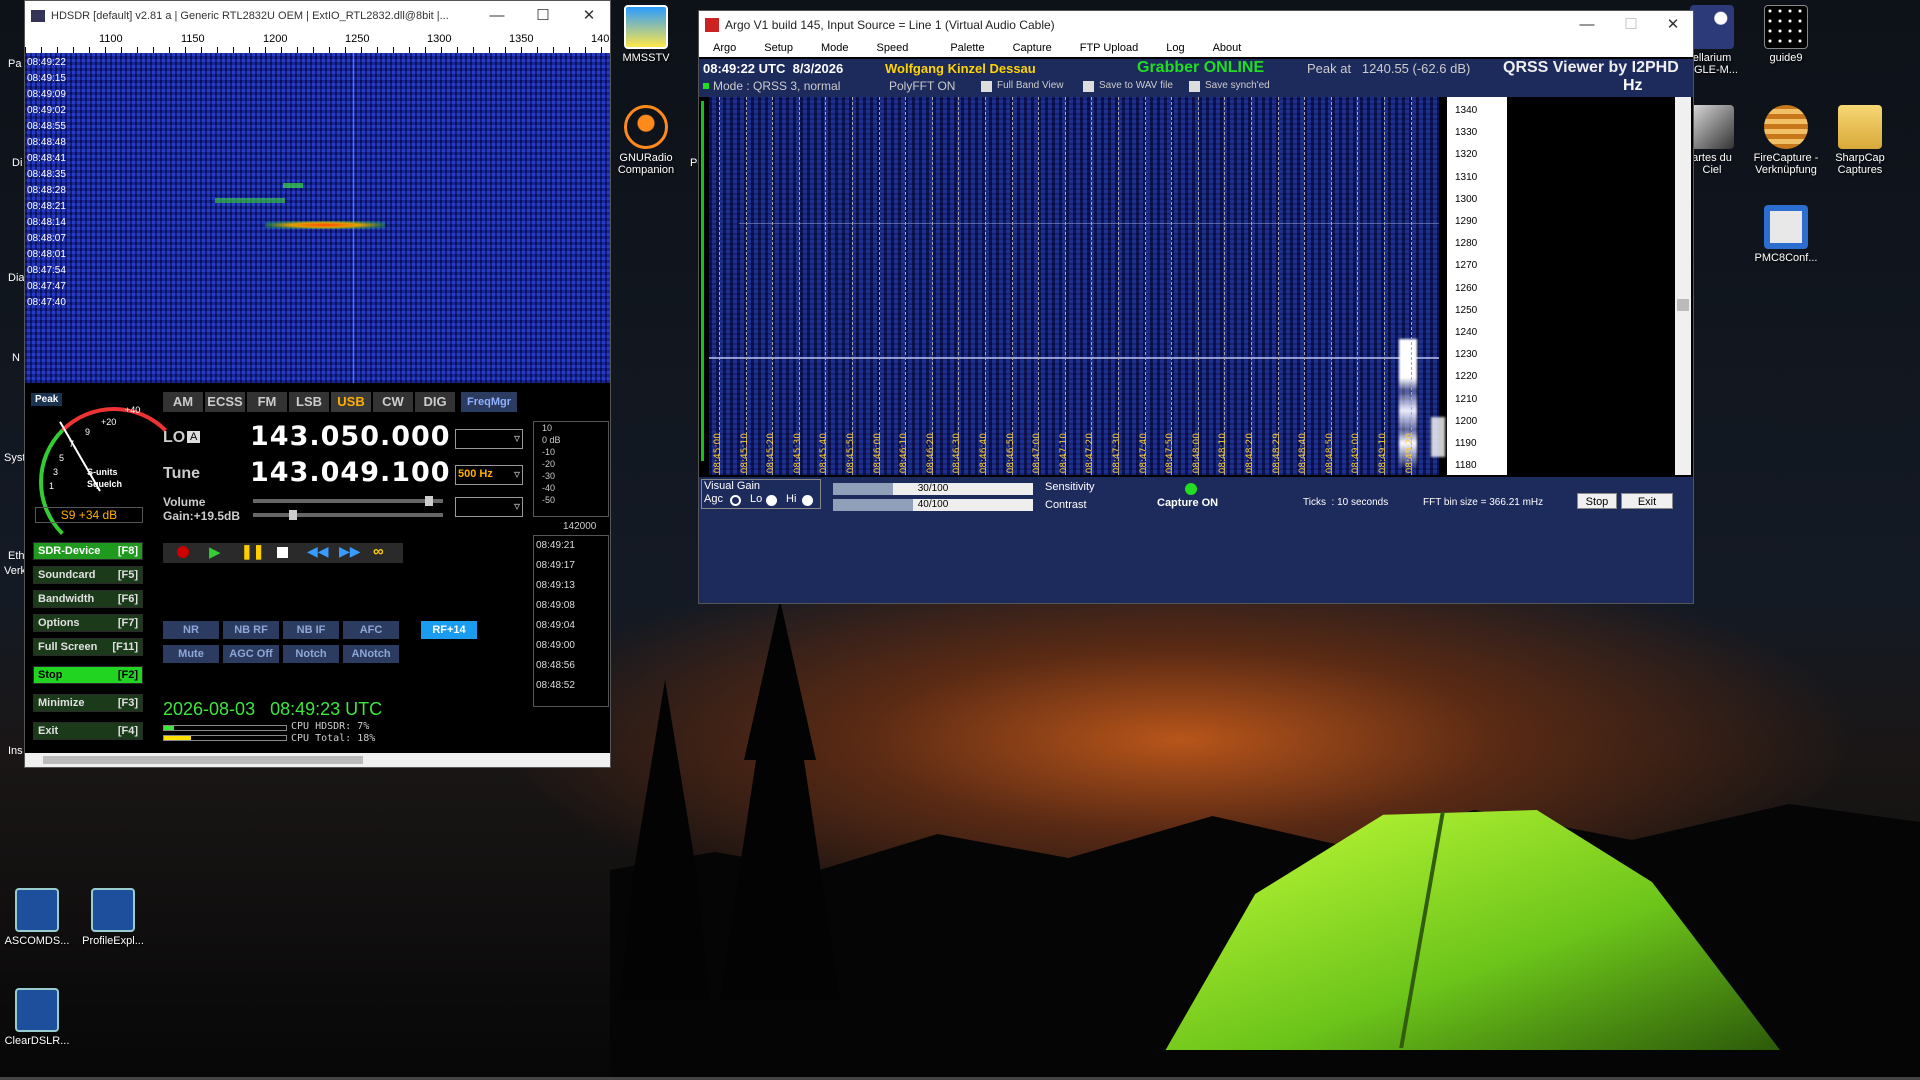  Describe the element at coordinates (88, 675) in the screenshot. I see `stop-button: Stop [F2]` at that location.